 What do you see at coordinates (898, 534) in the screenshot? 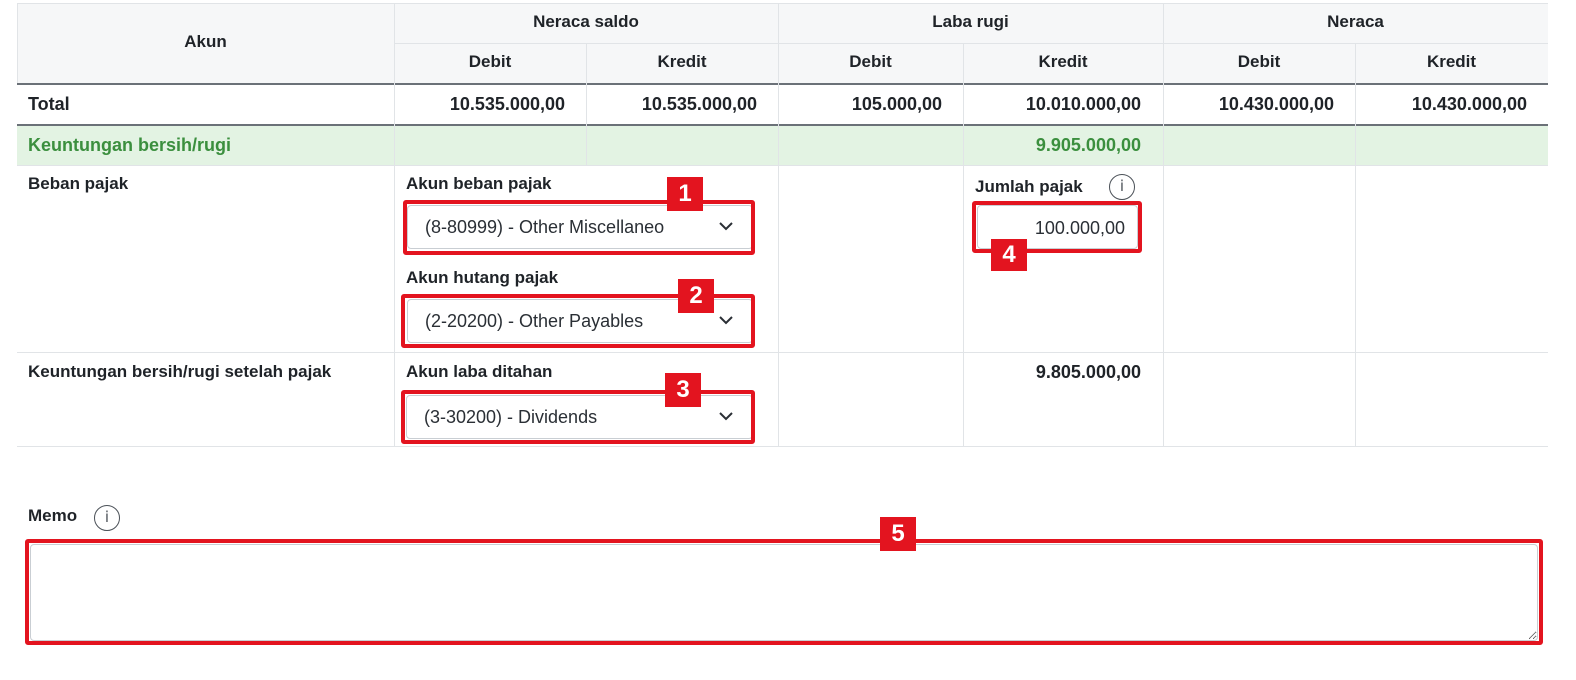
I see `annotation-badge-5: 5` at bounding box center [898, 534].